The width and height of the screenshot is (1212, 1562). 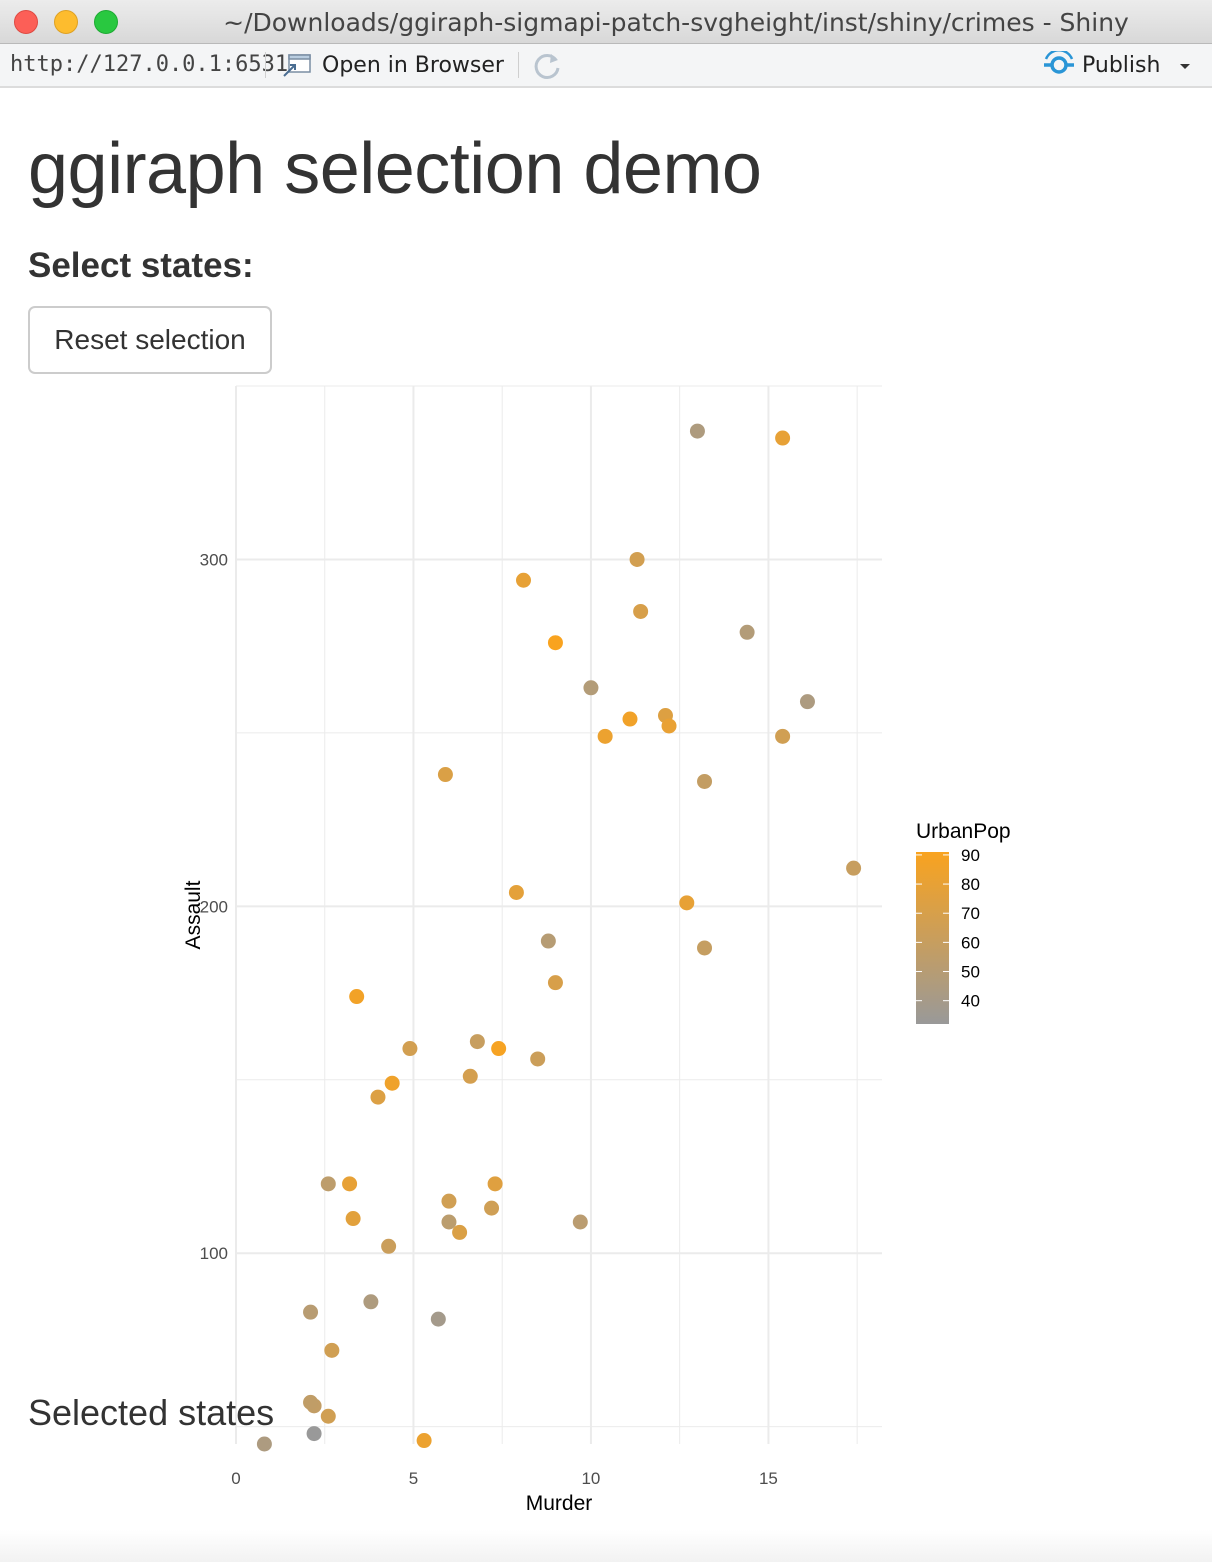 What do you see at coordinates (449, 1201) in the screenshot?
I see `data-point: Kansas` at bounding box center [449, 1201].